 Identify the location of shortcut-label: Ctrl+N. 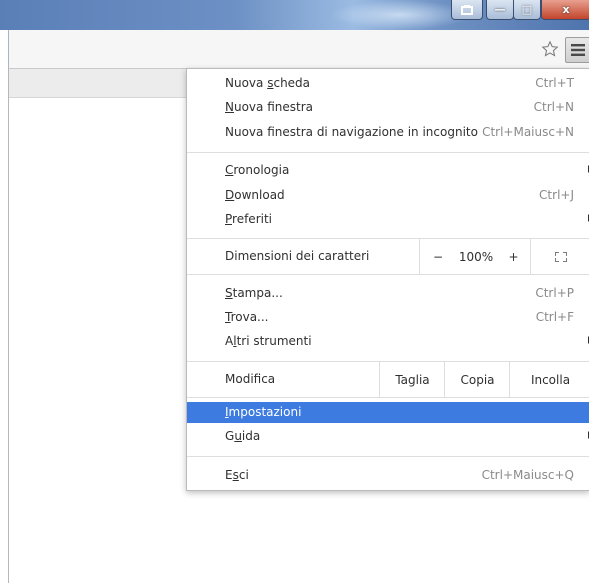
(553, 107).